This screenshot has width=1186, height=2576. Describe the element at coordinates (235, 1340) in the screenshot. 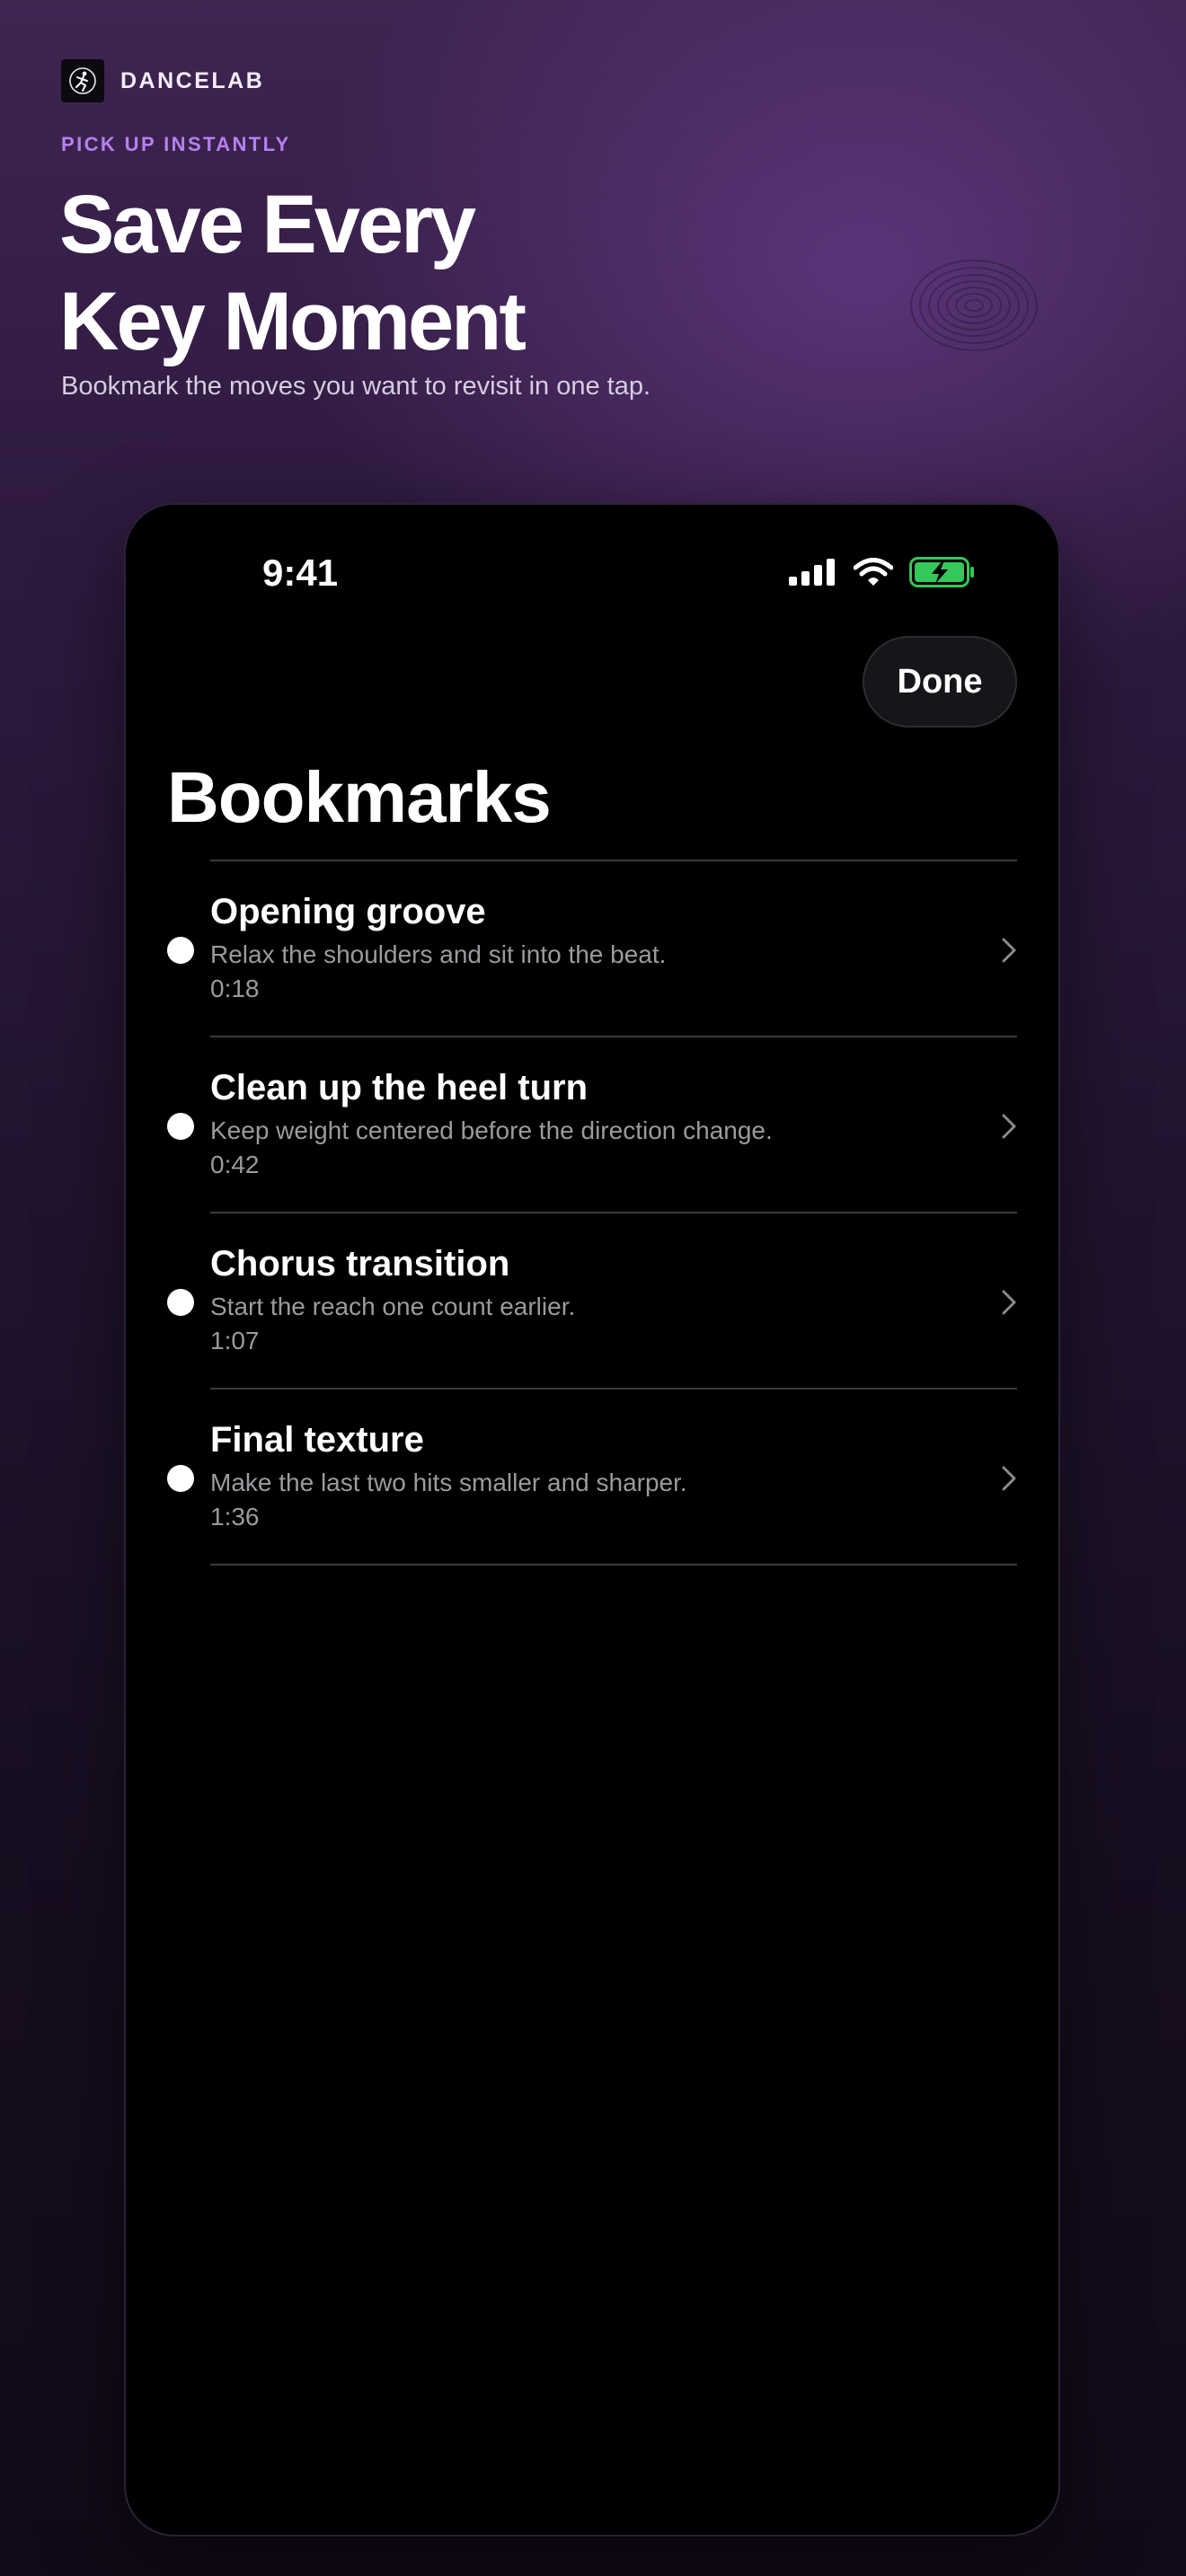

I see `bookmark-timestamp: 1:07` at that location.